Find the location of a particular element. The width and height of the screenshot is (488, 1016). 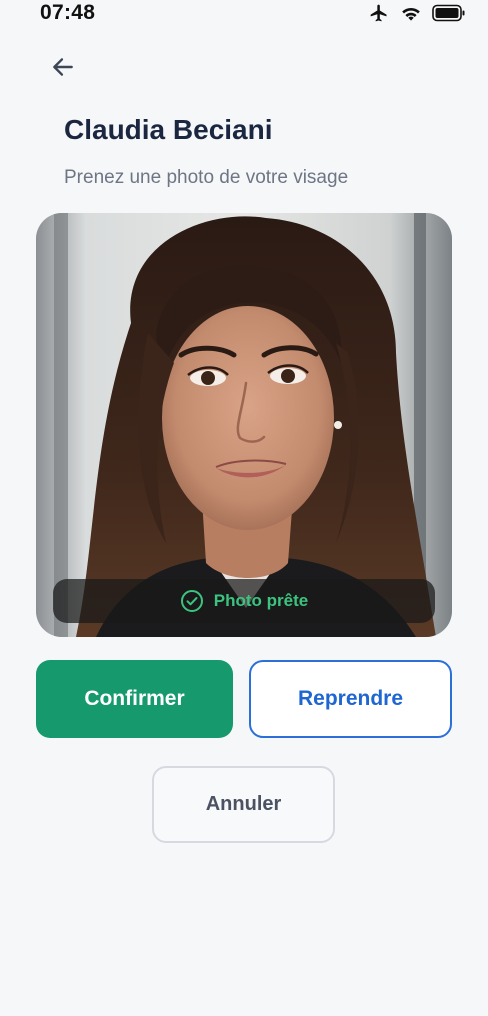

photo-status-label: Photo prête is located at coordinates (261, 600).